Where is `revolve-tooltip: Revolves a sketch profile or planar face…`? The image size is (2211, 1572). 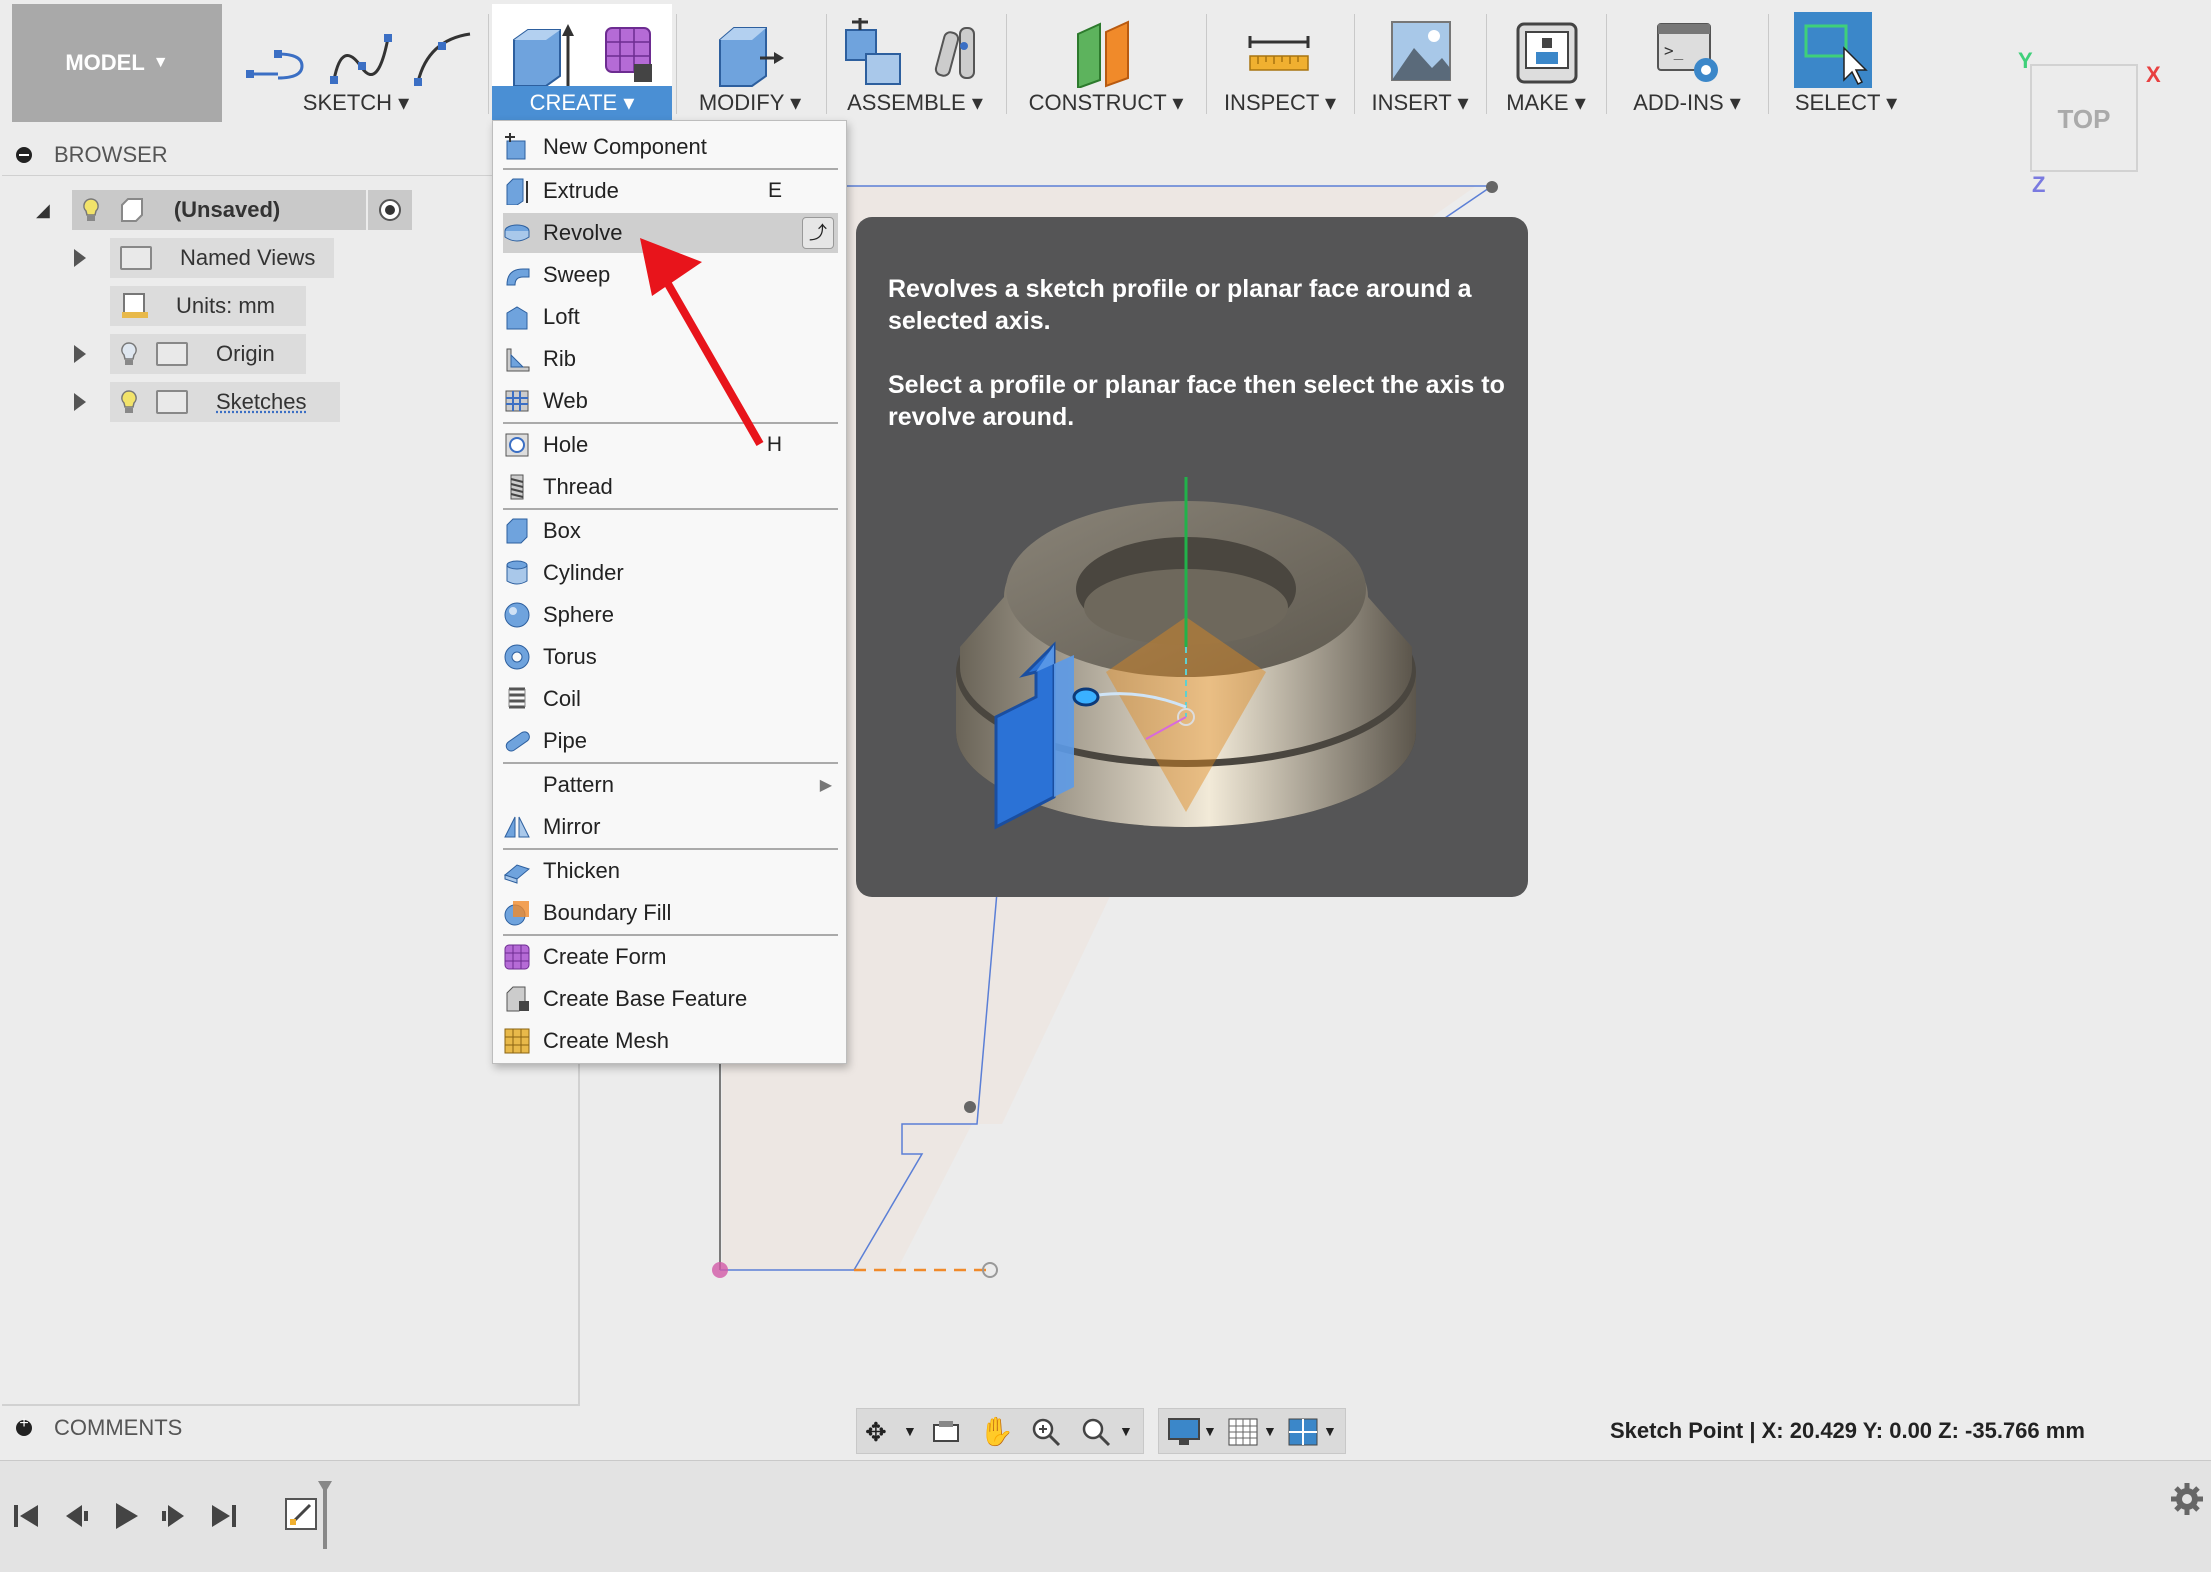 revolve-tooltip: Revolves a sketch profile or planar face… is located at coordinates (1192, 557).